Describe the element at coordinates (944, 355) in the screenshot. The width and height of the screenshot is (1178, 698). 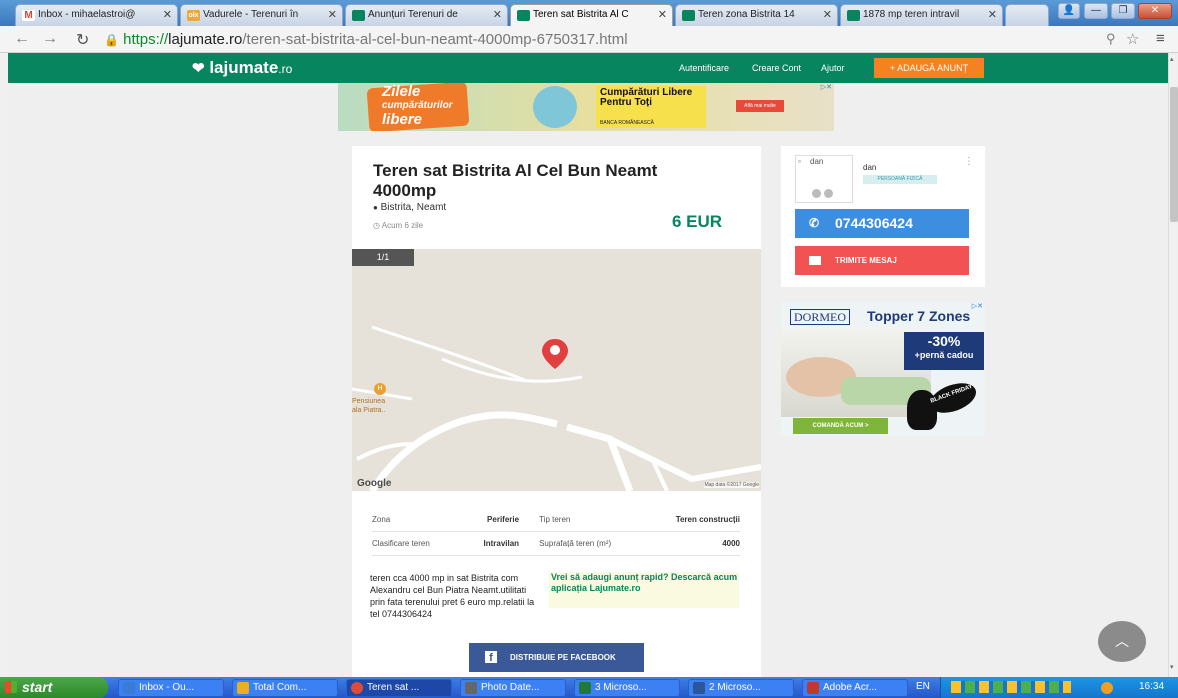
I see `bonus-text: +pernă cadou` at that location.